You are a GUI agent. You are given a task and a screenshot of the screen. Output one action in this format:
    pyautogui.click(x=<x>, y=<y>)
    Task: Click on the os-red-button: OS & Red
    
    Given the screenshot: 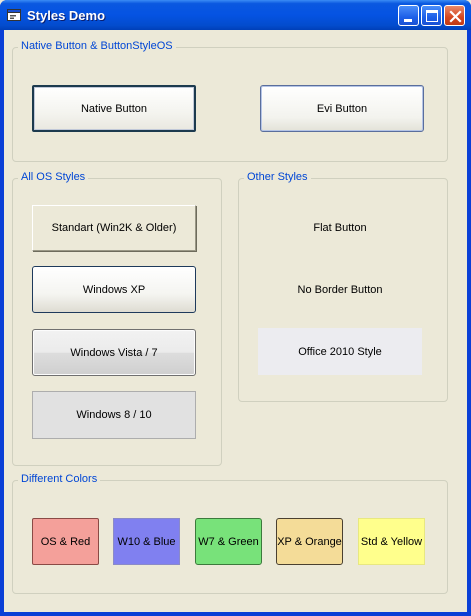 What is the action you would take?
    pyautogui.click(x=65, y=541)
    